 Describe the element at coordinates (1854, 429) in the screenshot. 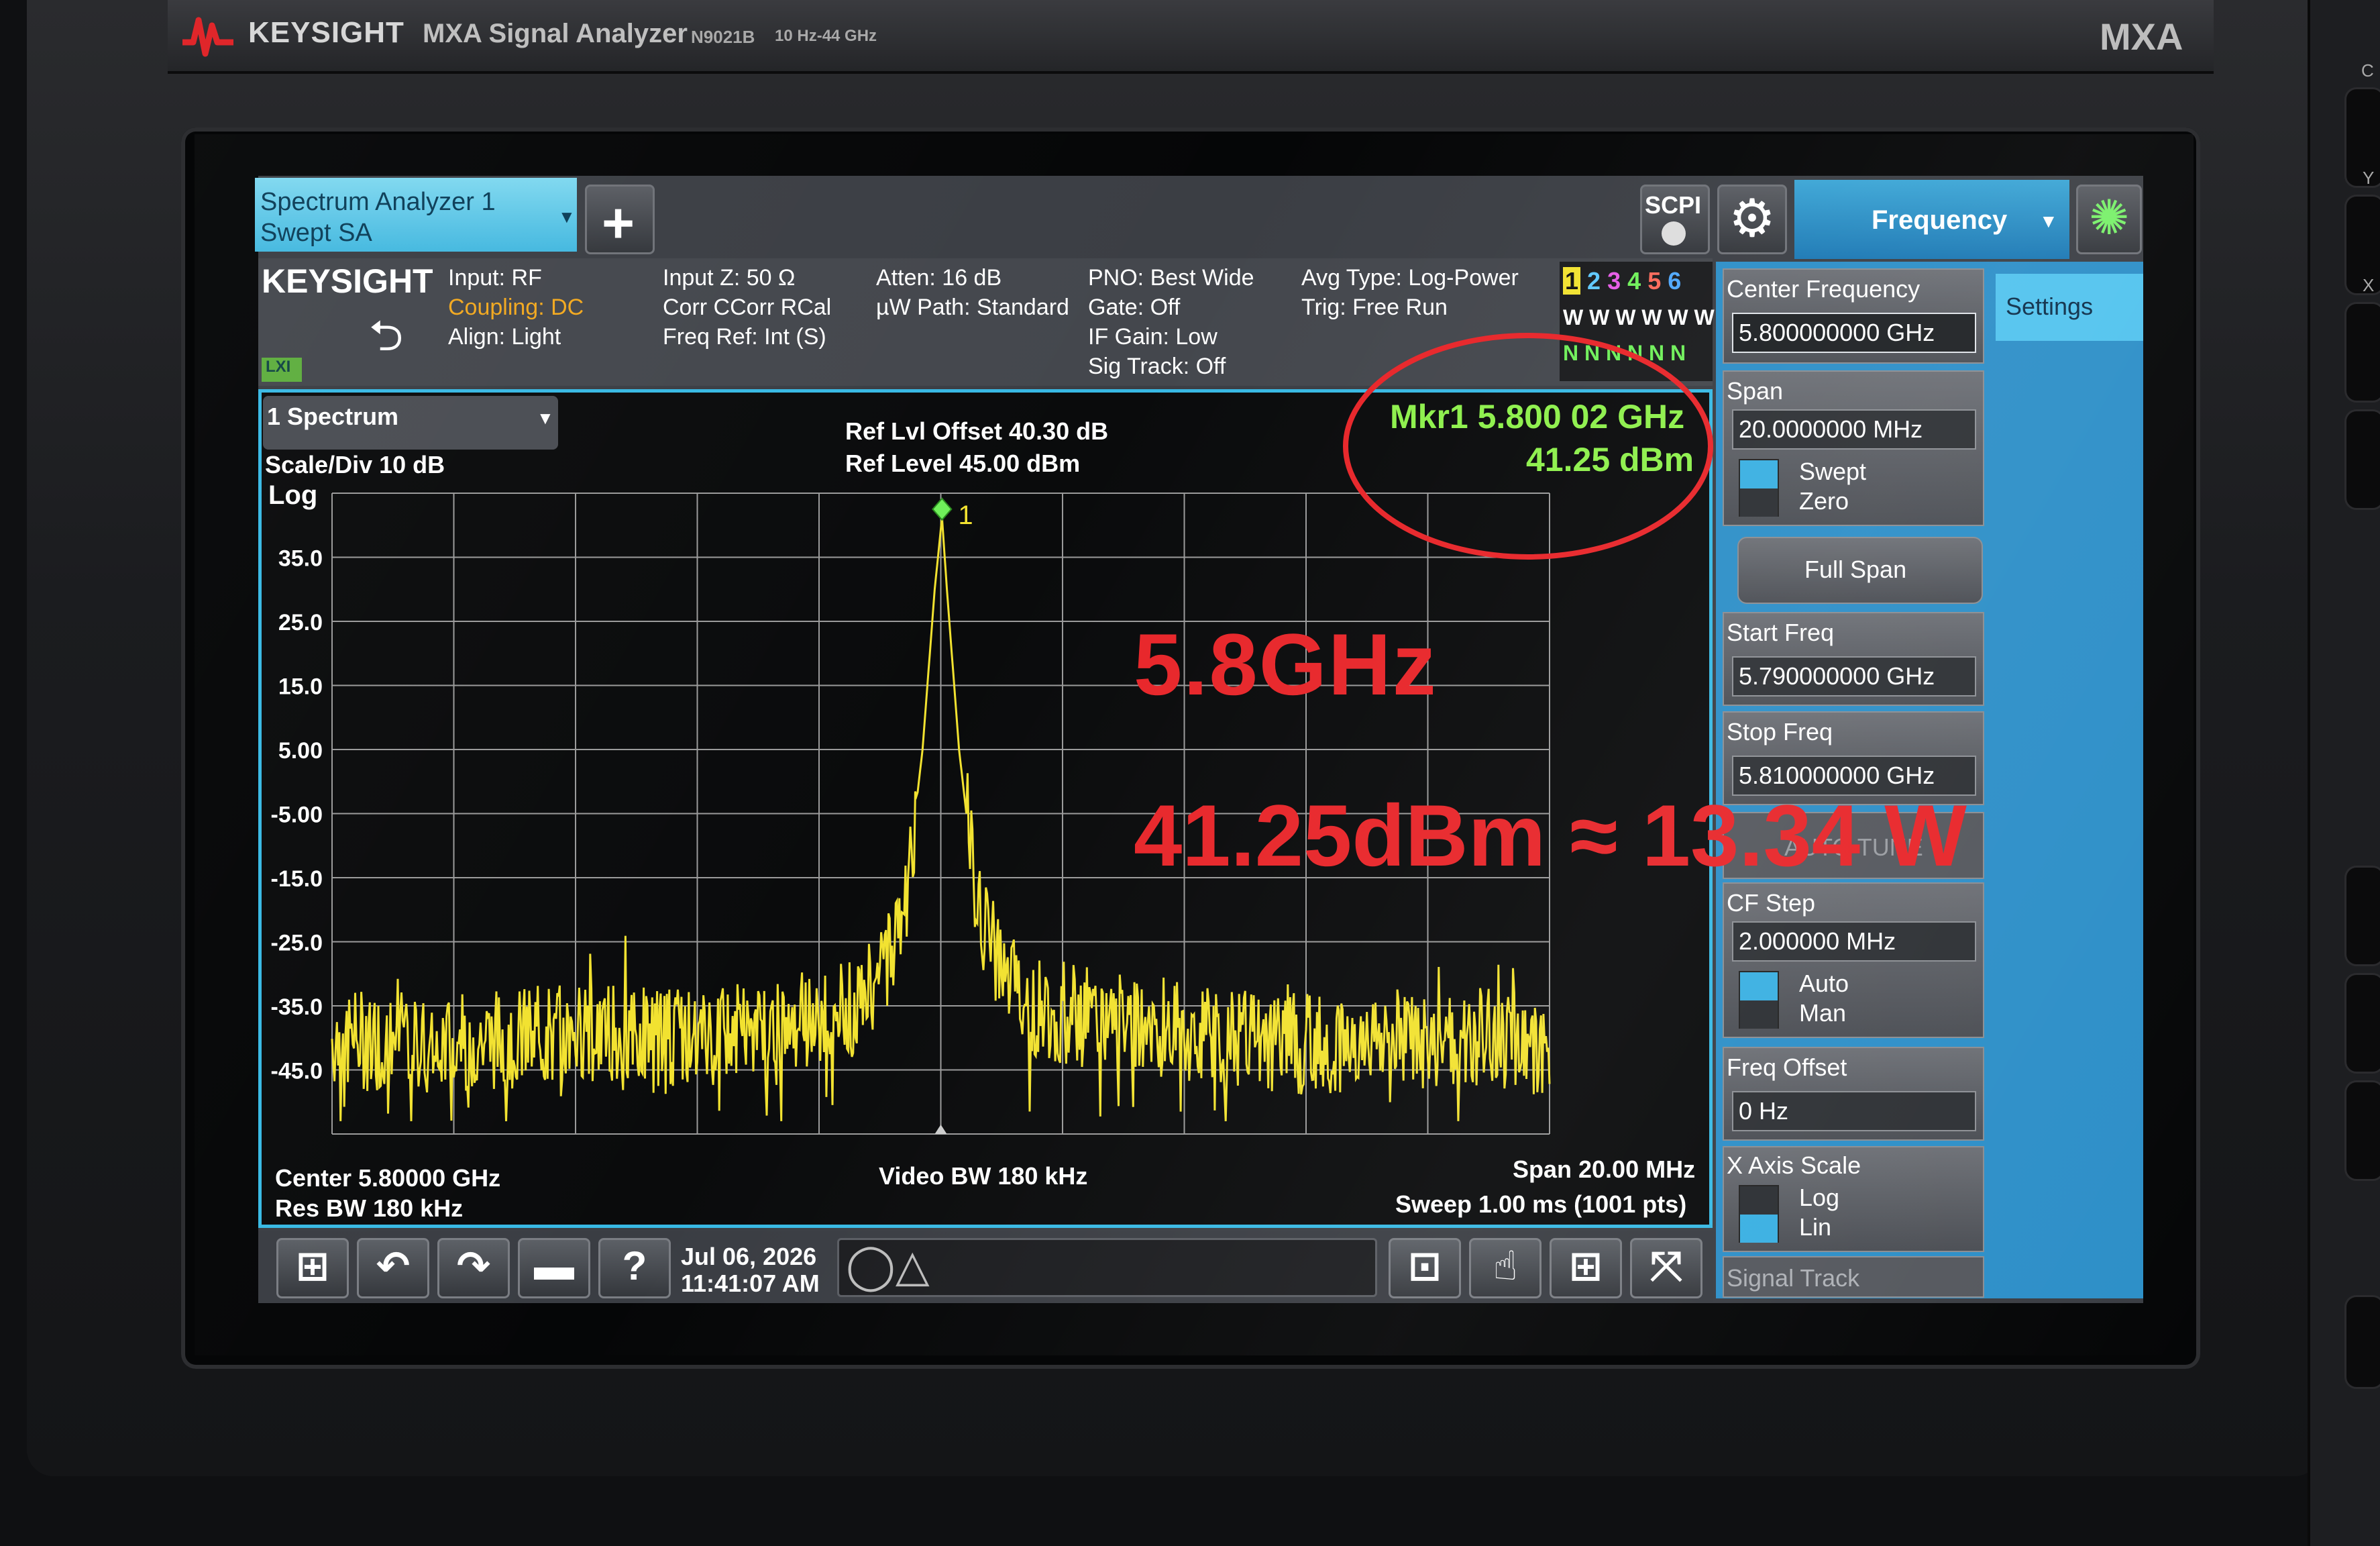

I see `span-field: 20.0000000 MHz` at that location.